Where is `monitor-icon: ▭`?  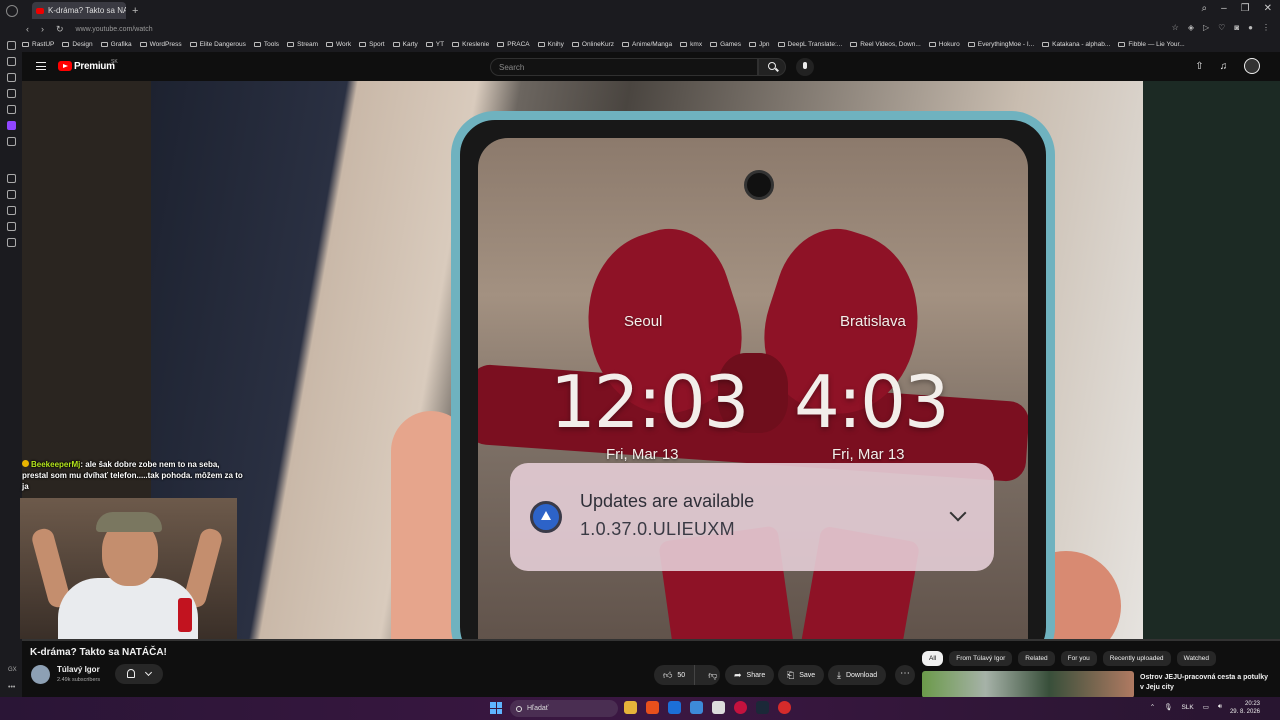 monitor-icon: ▭ is located at coordinates (1206, 707).